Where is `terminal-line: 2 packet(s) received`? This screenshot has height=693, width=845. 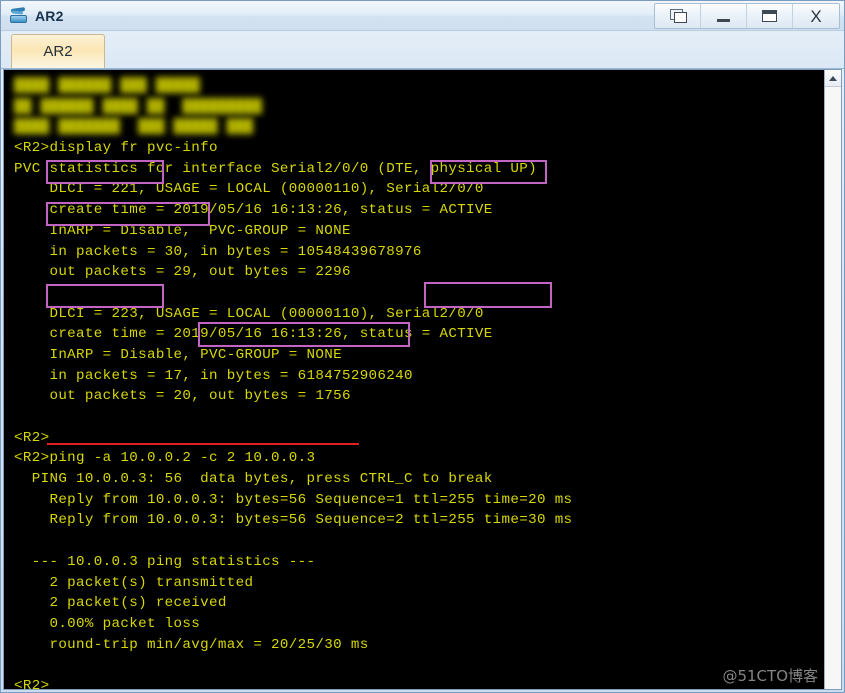 terminal-line: 2 packet(s) received is located at coordinates (120, 603).